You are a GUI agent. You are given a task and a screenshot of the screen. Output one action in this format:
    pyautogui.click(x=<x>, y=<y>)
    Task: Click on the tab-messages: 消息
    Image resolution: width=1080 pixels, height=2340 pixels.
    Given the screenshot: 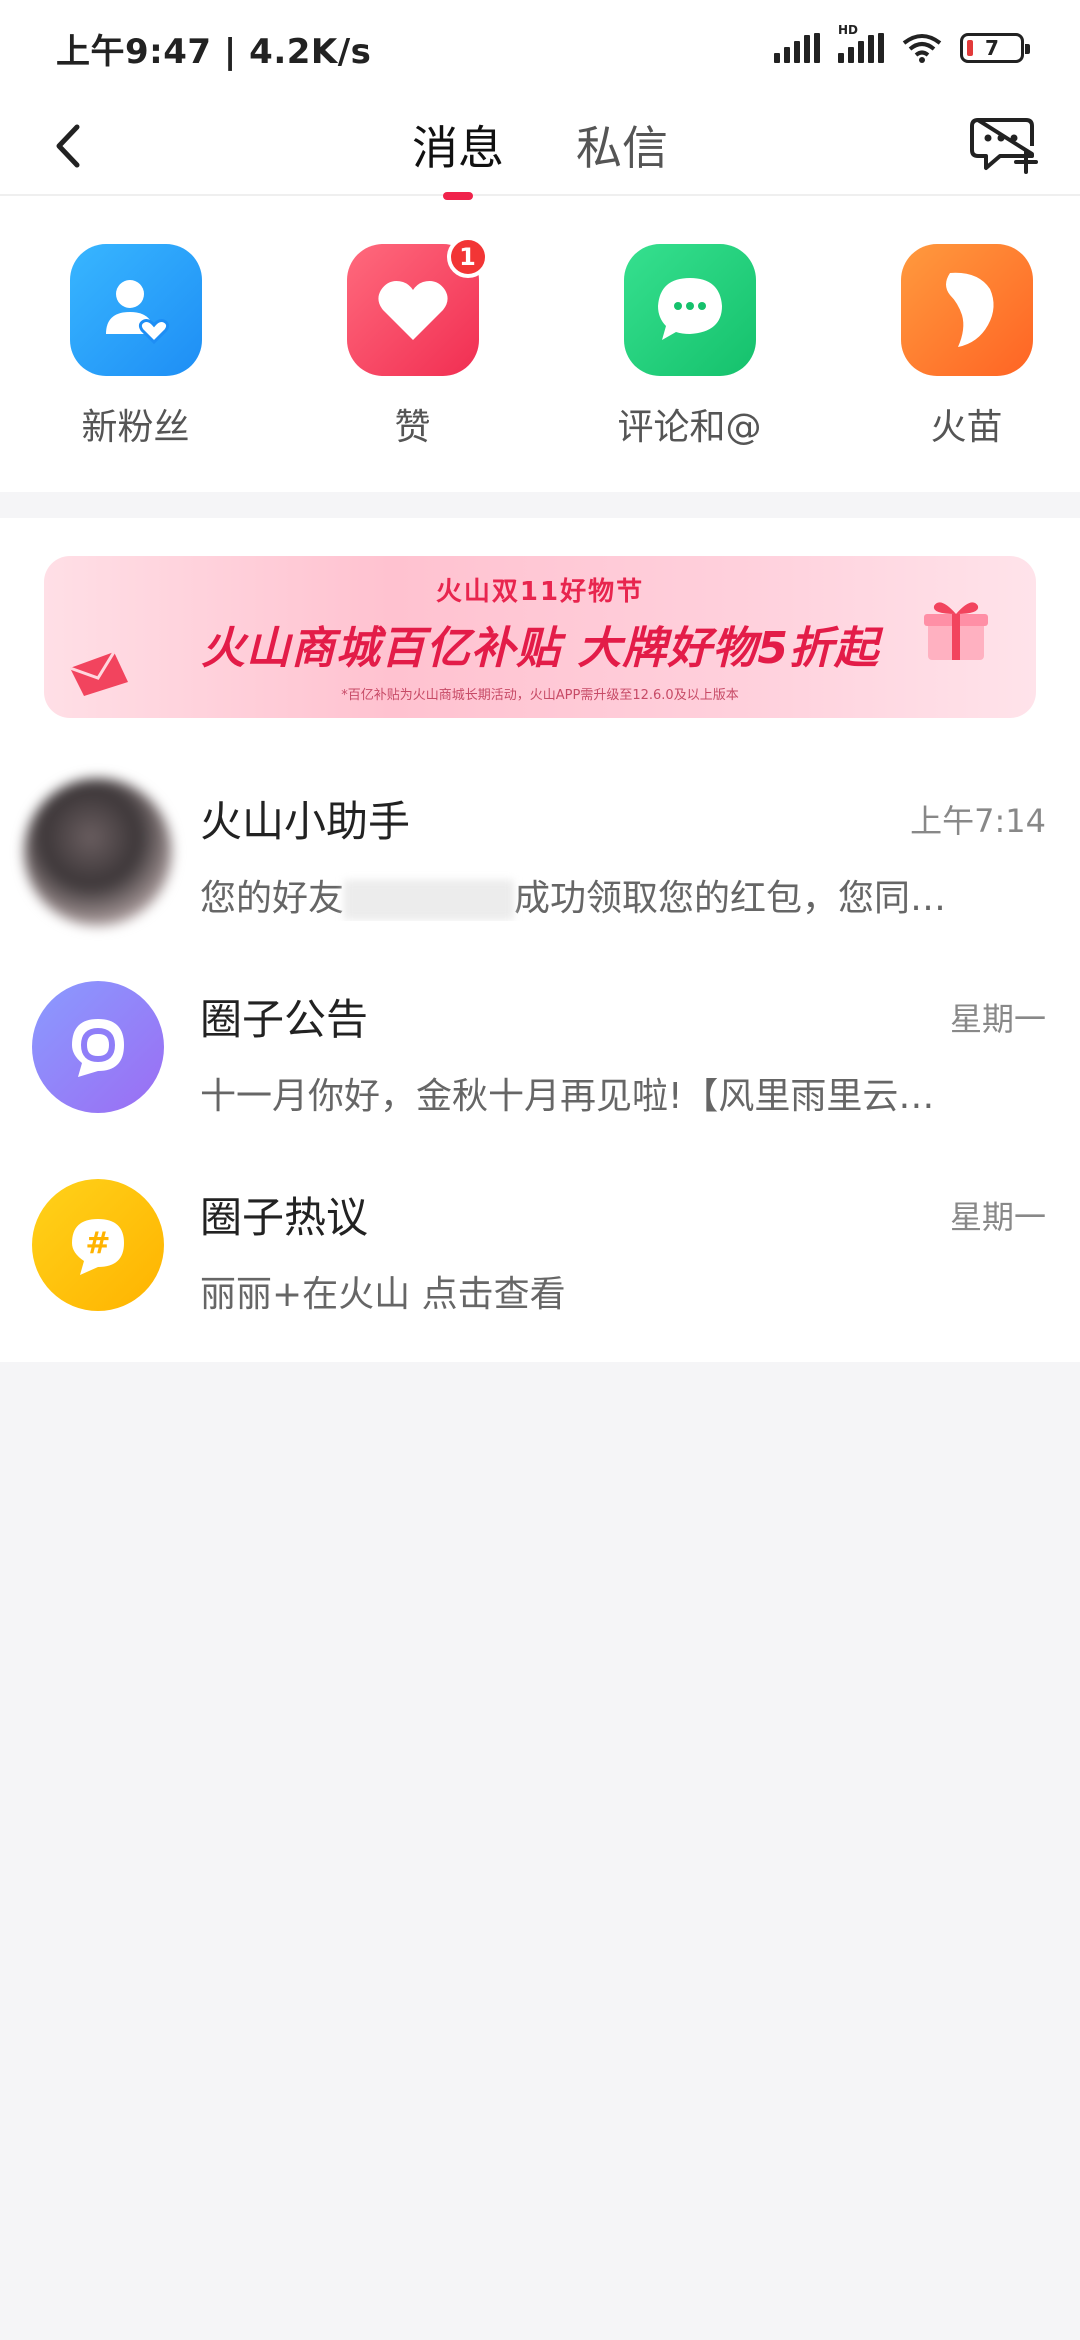 What is the action you would take?
    pyautogui.click(x=458, y=145)
    